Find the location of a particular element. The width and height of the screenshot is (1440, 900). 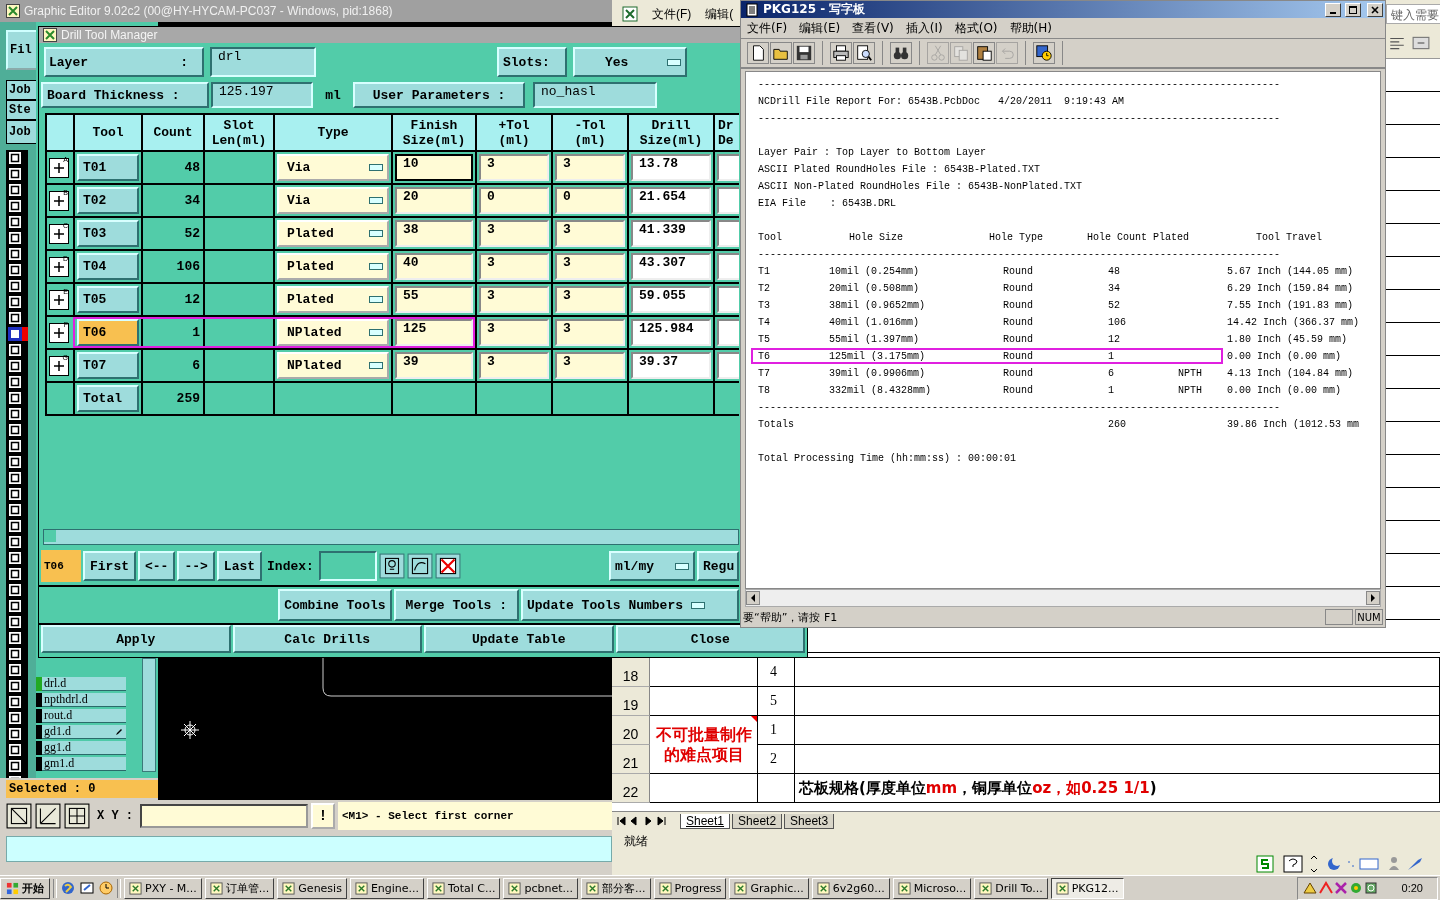

coordinates-field is located at coordinates (224, 816).